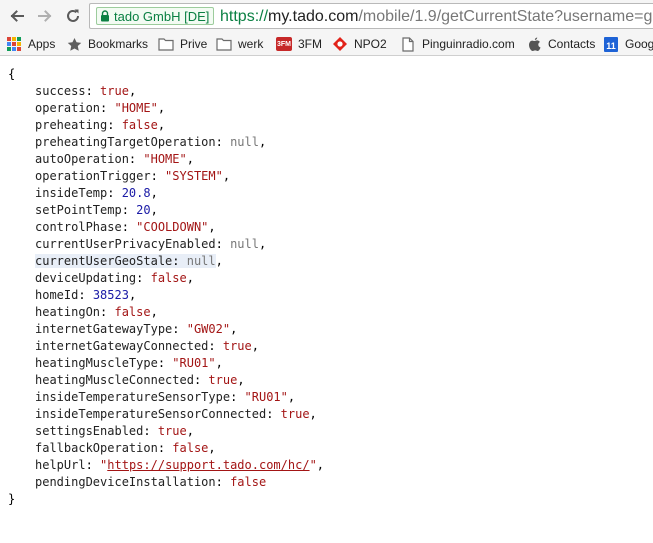 The height and width of the screenshot is (543, 653). I want to click on json-key: preheating, so click(71, 125).